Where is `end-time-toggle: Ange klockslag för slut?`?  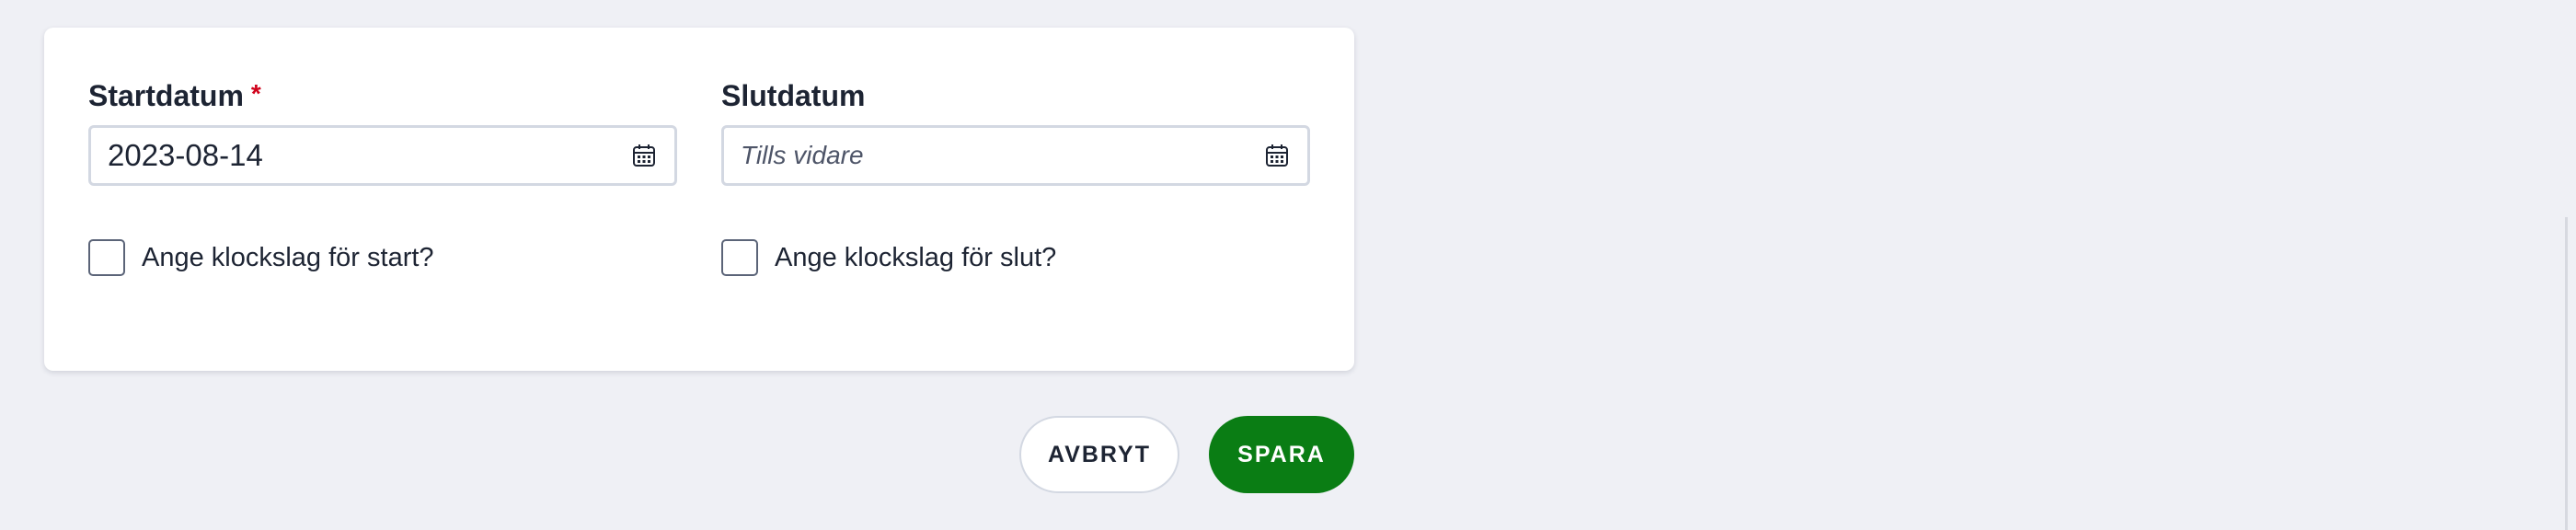 end-time-toggle: Ange klockslag för slut? is located at coordinates (888, 257).